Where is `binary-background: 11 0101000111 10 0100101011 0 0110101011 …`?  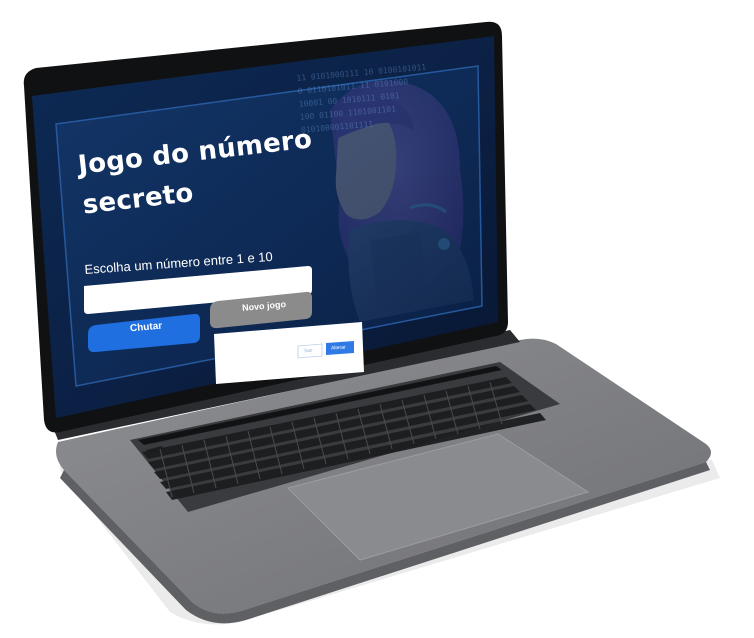
binary-background: 11 0101000111 10 0100101011 0 0110101011 … is located at coordinates (361, 98).